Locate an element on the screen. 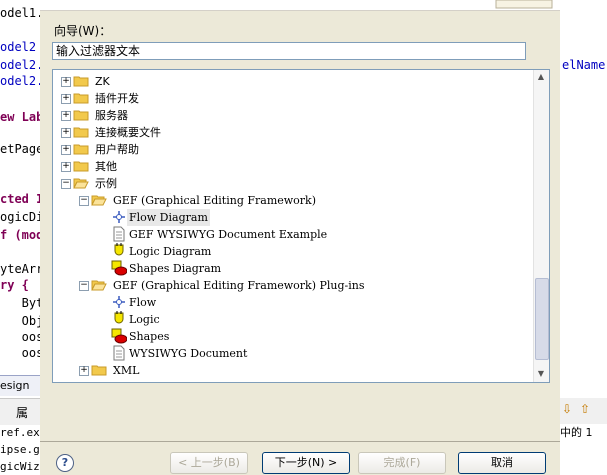 The height and width of the screenshot is (475, 607). cancel-button: 取消 is located at coordinates (502, 463).